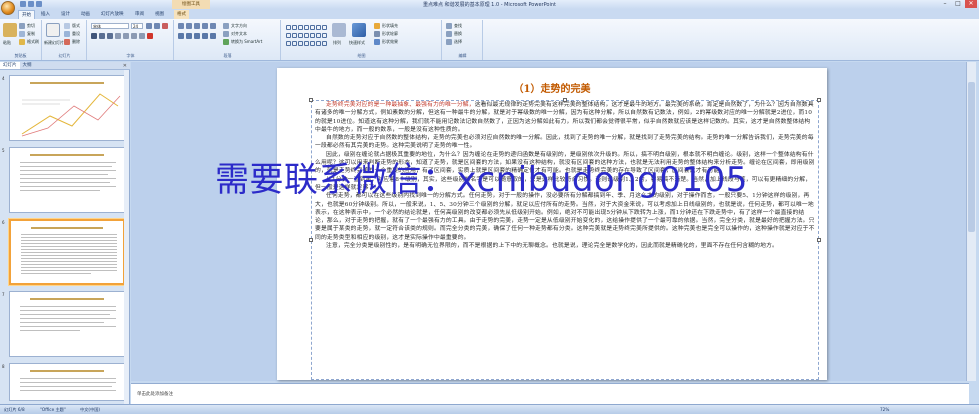  I want to click on layout-button: 版式, so click(72, 26).